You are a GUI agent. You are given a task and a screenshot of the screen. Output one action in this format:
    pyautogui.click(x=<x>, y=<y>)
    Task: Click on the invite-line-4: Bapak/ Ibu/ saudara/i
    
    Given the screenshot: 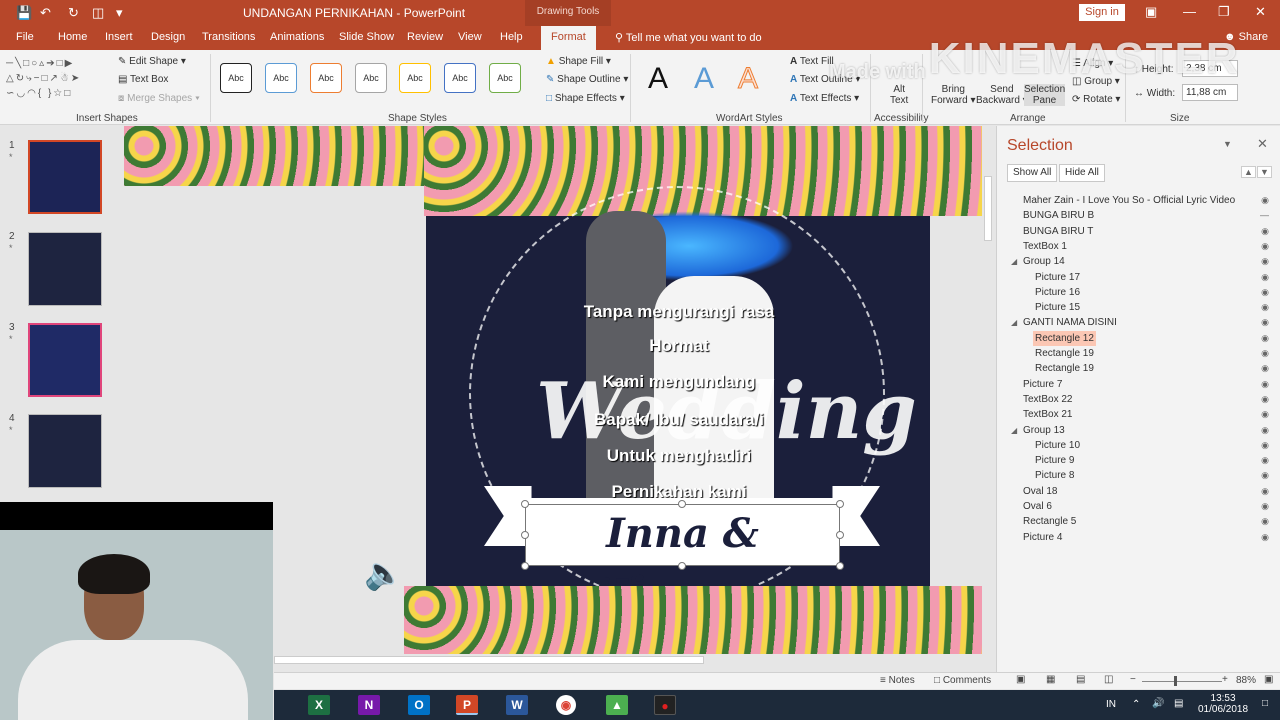 What is the action you would take?
    pyautogui.click(x=679, y=420)
    